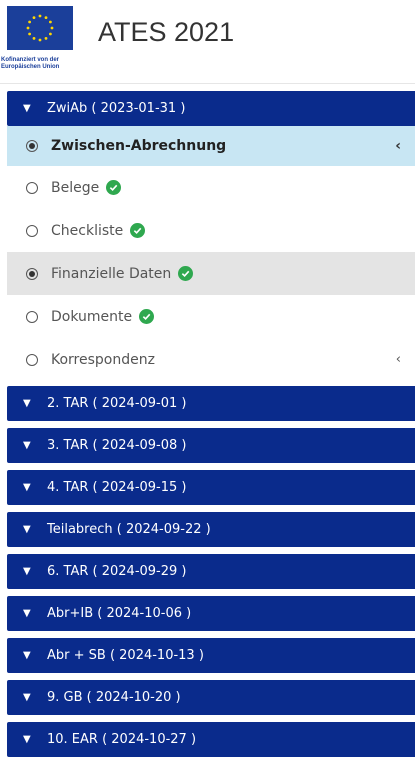 This screenshot has height=768, width=415. Describe the element at coordinates (30, 67) in the screenshot. I see `eu-caption-line2: Europäischen Union` at that location.